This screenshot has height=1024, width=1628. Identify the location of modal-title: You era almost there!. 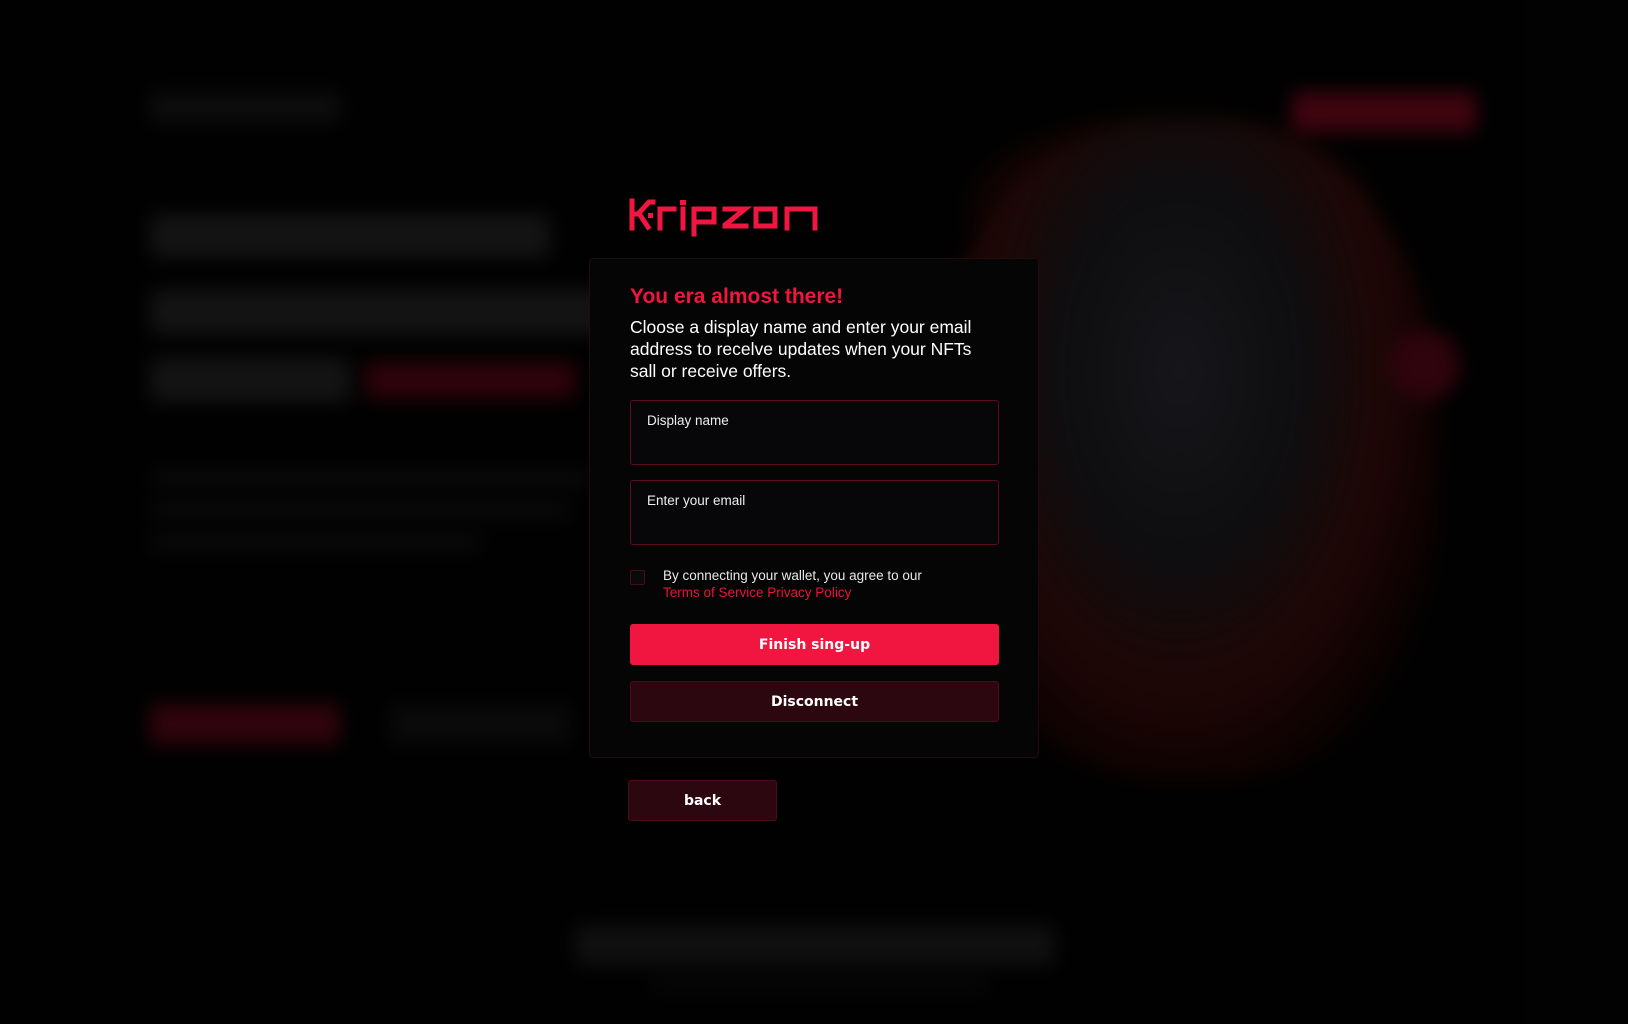
(737, 296).